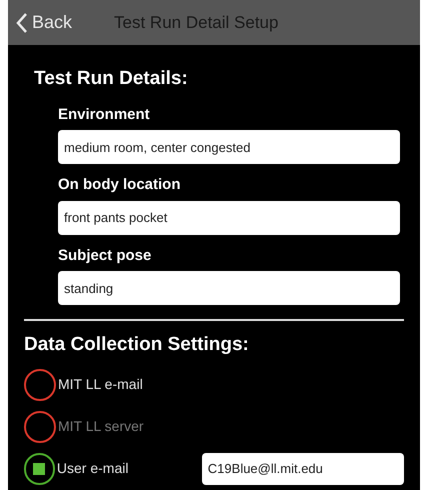 The image size is (427, 490). I want to click on text-field: front pants pocket, so click(229, 217).